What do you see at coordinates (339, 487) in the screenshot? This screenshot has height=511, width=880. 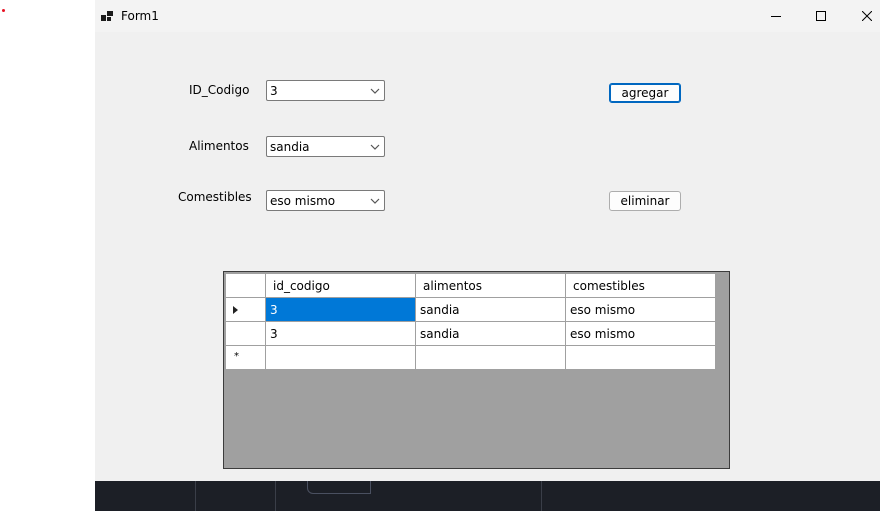 I see `taskbar-tab` at bounding box center [339, 487].